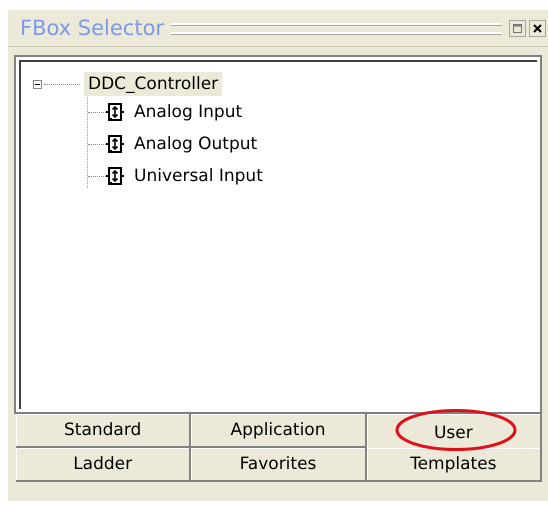  What do you see at coordinates (454, 465) in the screenshot?
I see `tab: Templates` at bounding box center [454, 465].